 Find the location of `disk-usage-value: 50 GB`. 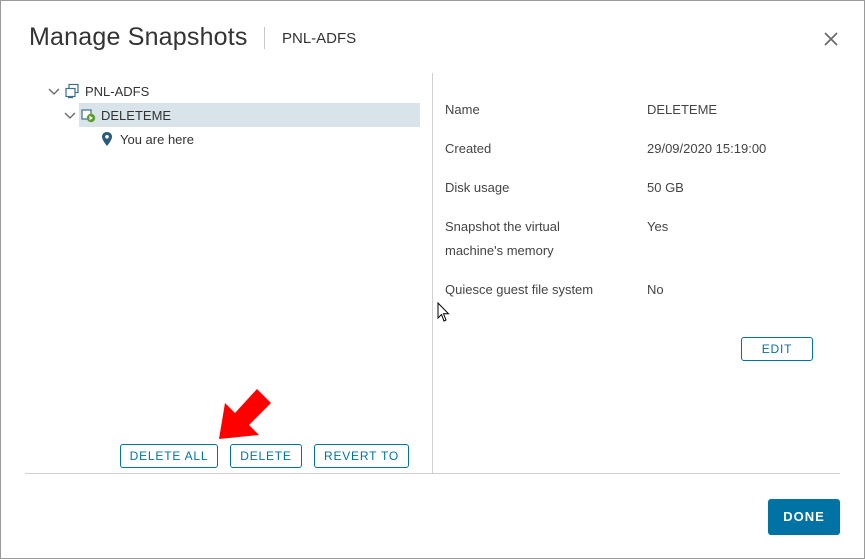

disk-usage-value: 50 GB is located at coordinates (665, 187).